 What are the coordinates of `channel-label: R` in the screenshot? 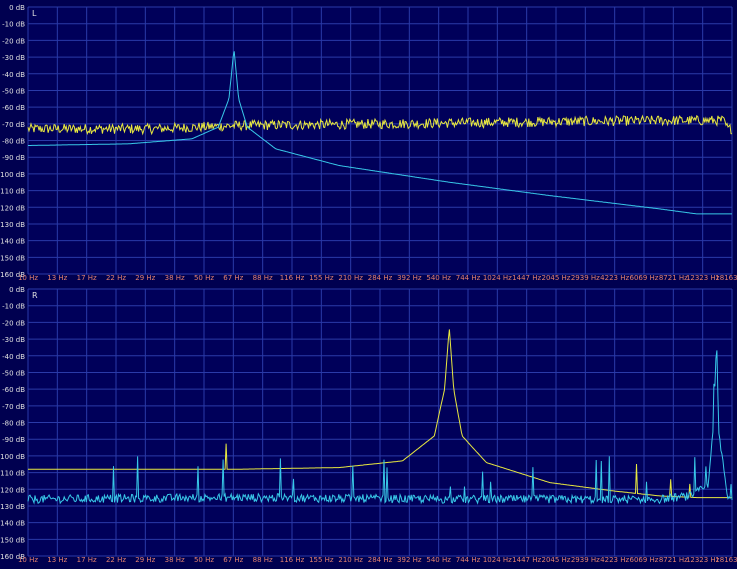 It's located at (35, 295).